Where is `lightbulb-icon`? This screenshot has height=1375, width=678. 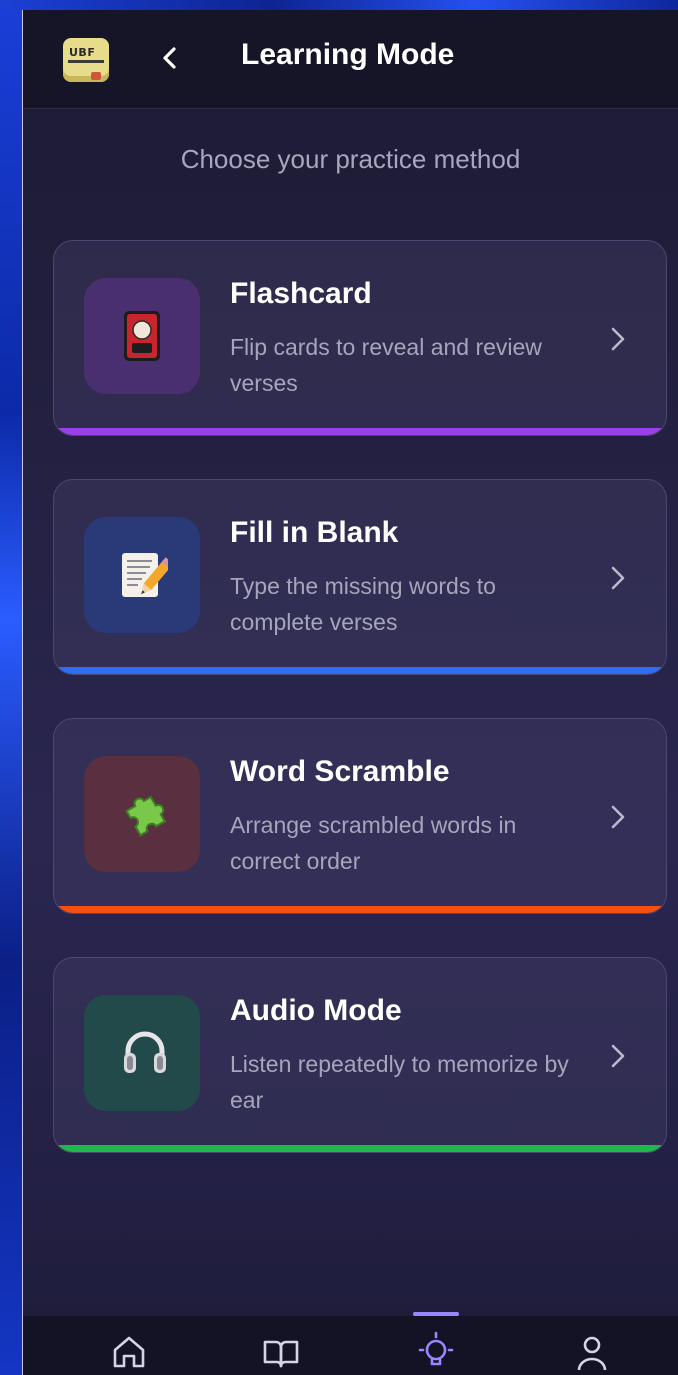 lightbulb-icon is located at coordinates (436, 1348).